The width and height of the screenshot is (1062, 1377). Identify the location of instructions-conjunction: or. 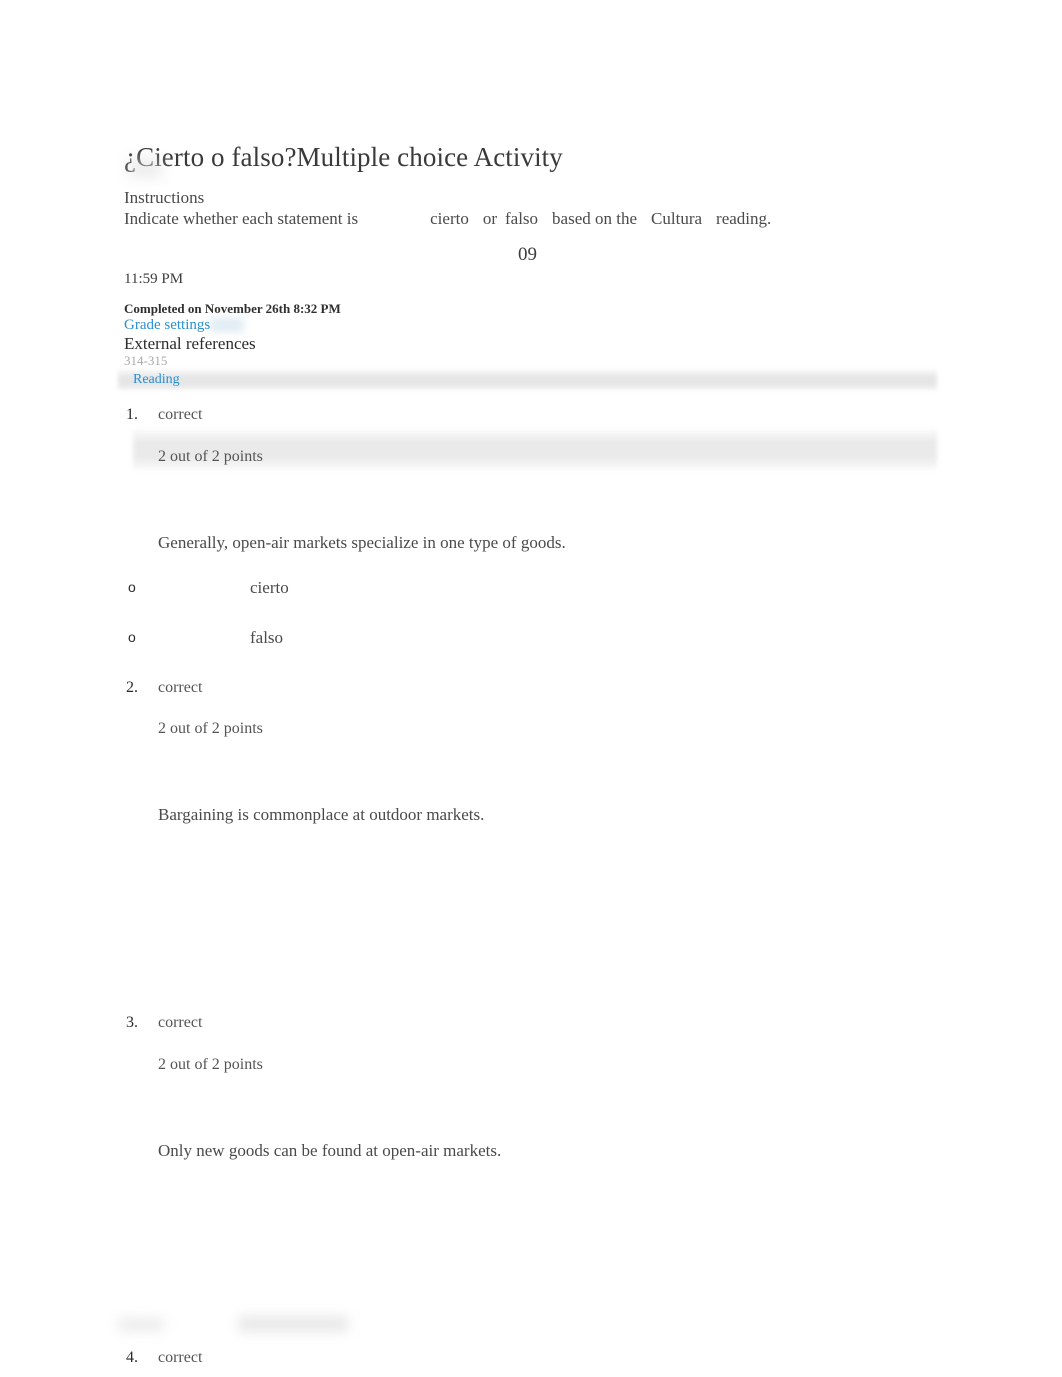
(489, 218).